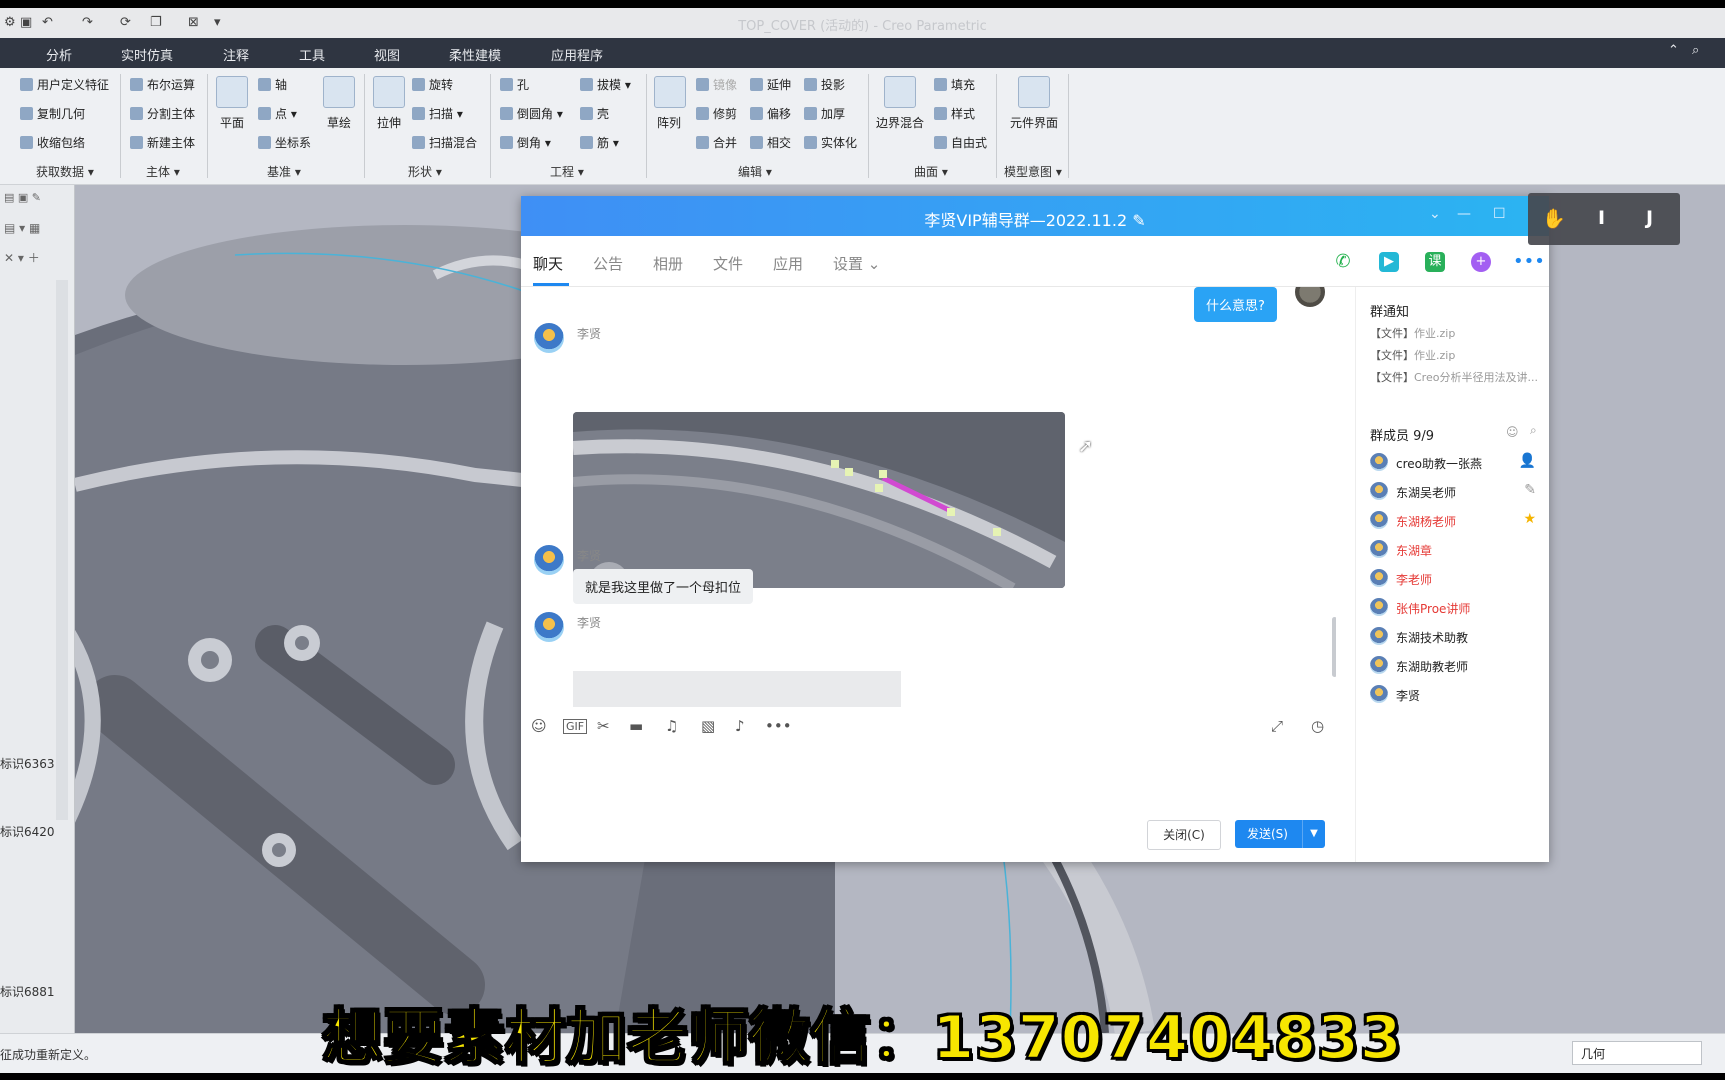 Image resolution: width=1725 pixels, height=1080 pixels. I want to click on axis-button: 轴, so click(272, 84).